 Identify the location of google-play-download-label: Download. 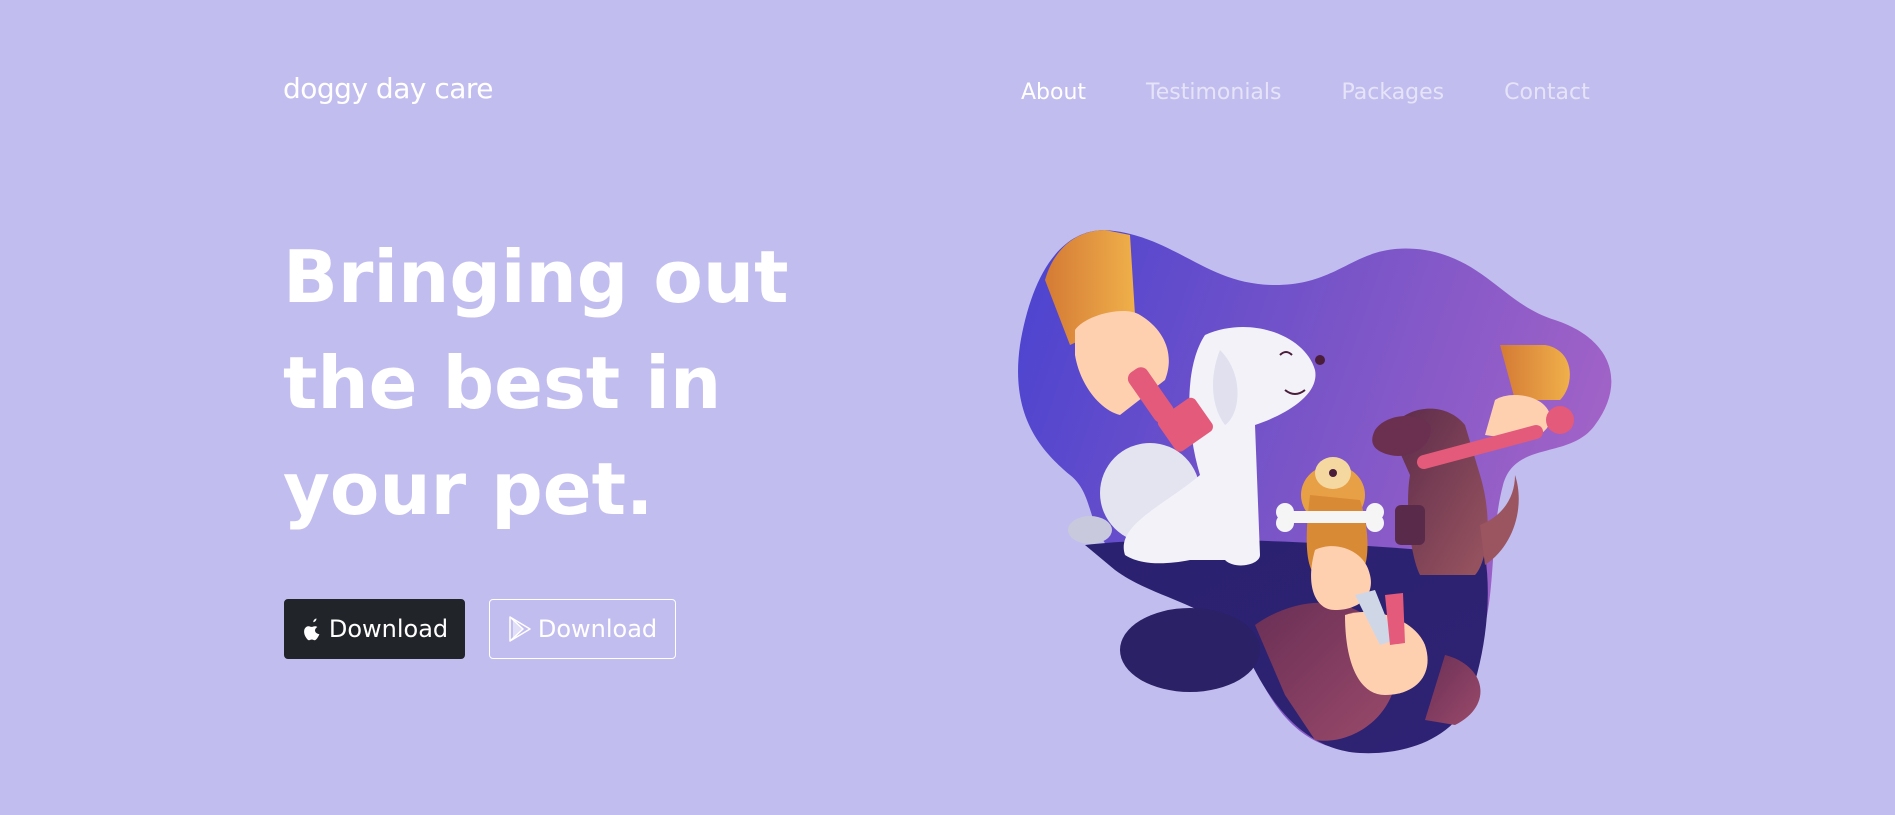
(597, 629).